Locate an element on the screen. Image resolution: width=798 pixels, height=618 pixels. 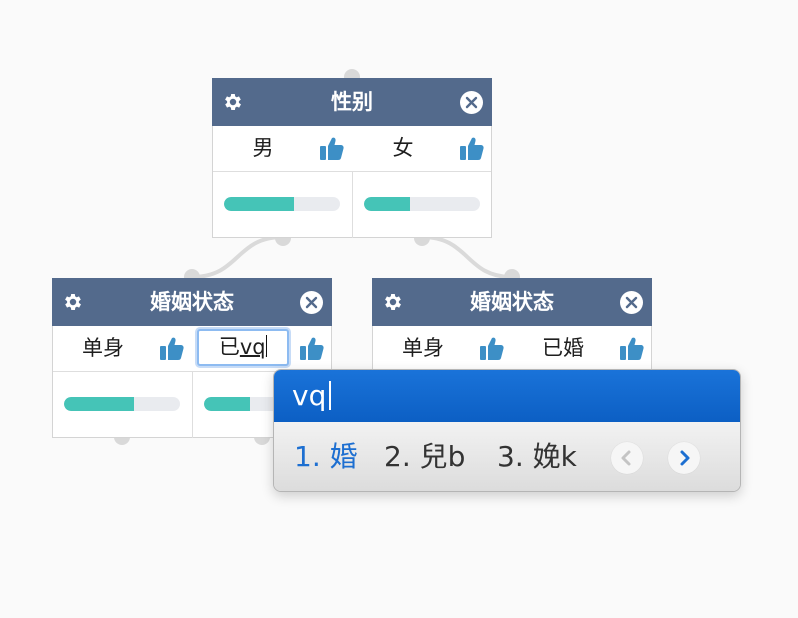
option-male: 男 is located at coordinates (283, 148).